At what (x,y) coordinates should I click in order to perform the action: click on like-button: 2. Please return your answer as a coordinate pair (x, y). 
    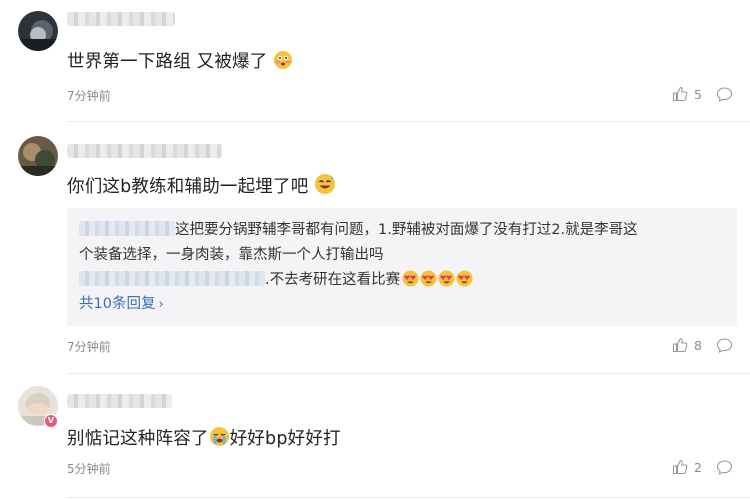
    Looking at the image, I should click on (687, 467).